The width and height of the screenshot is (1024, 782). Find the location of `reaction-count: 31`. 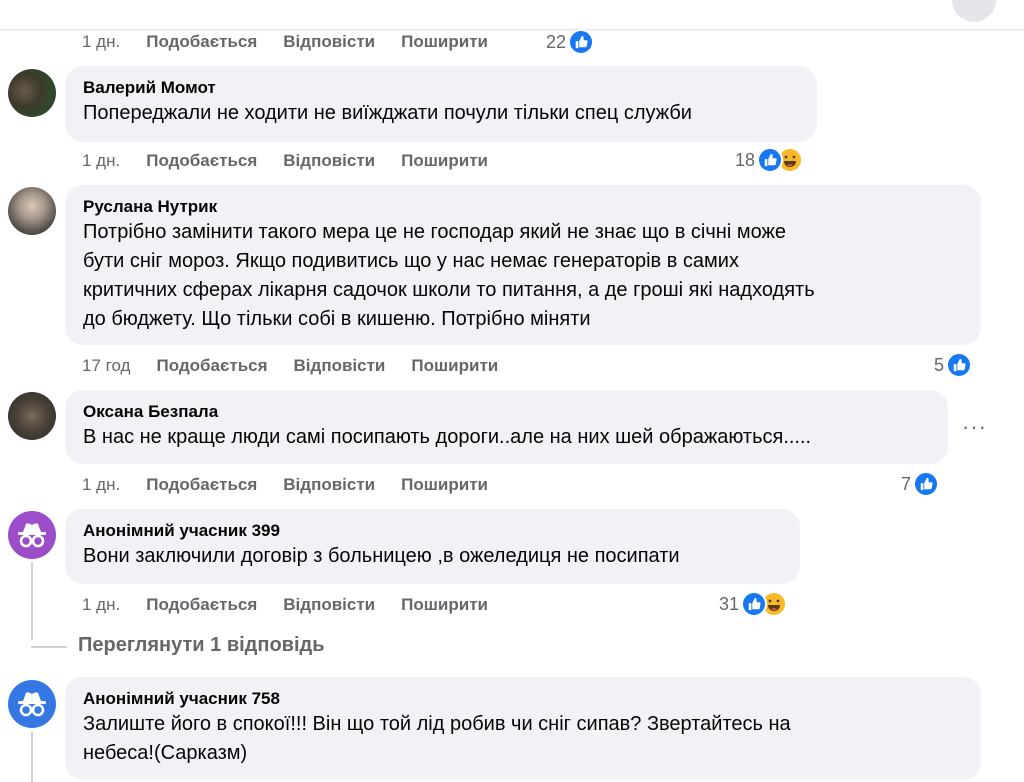

reaction-count: 31 is located at coordinates (729, 603).